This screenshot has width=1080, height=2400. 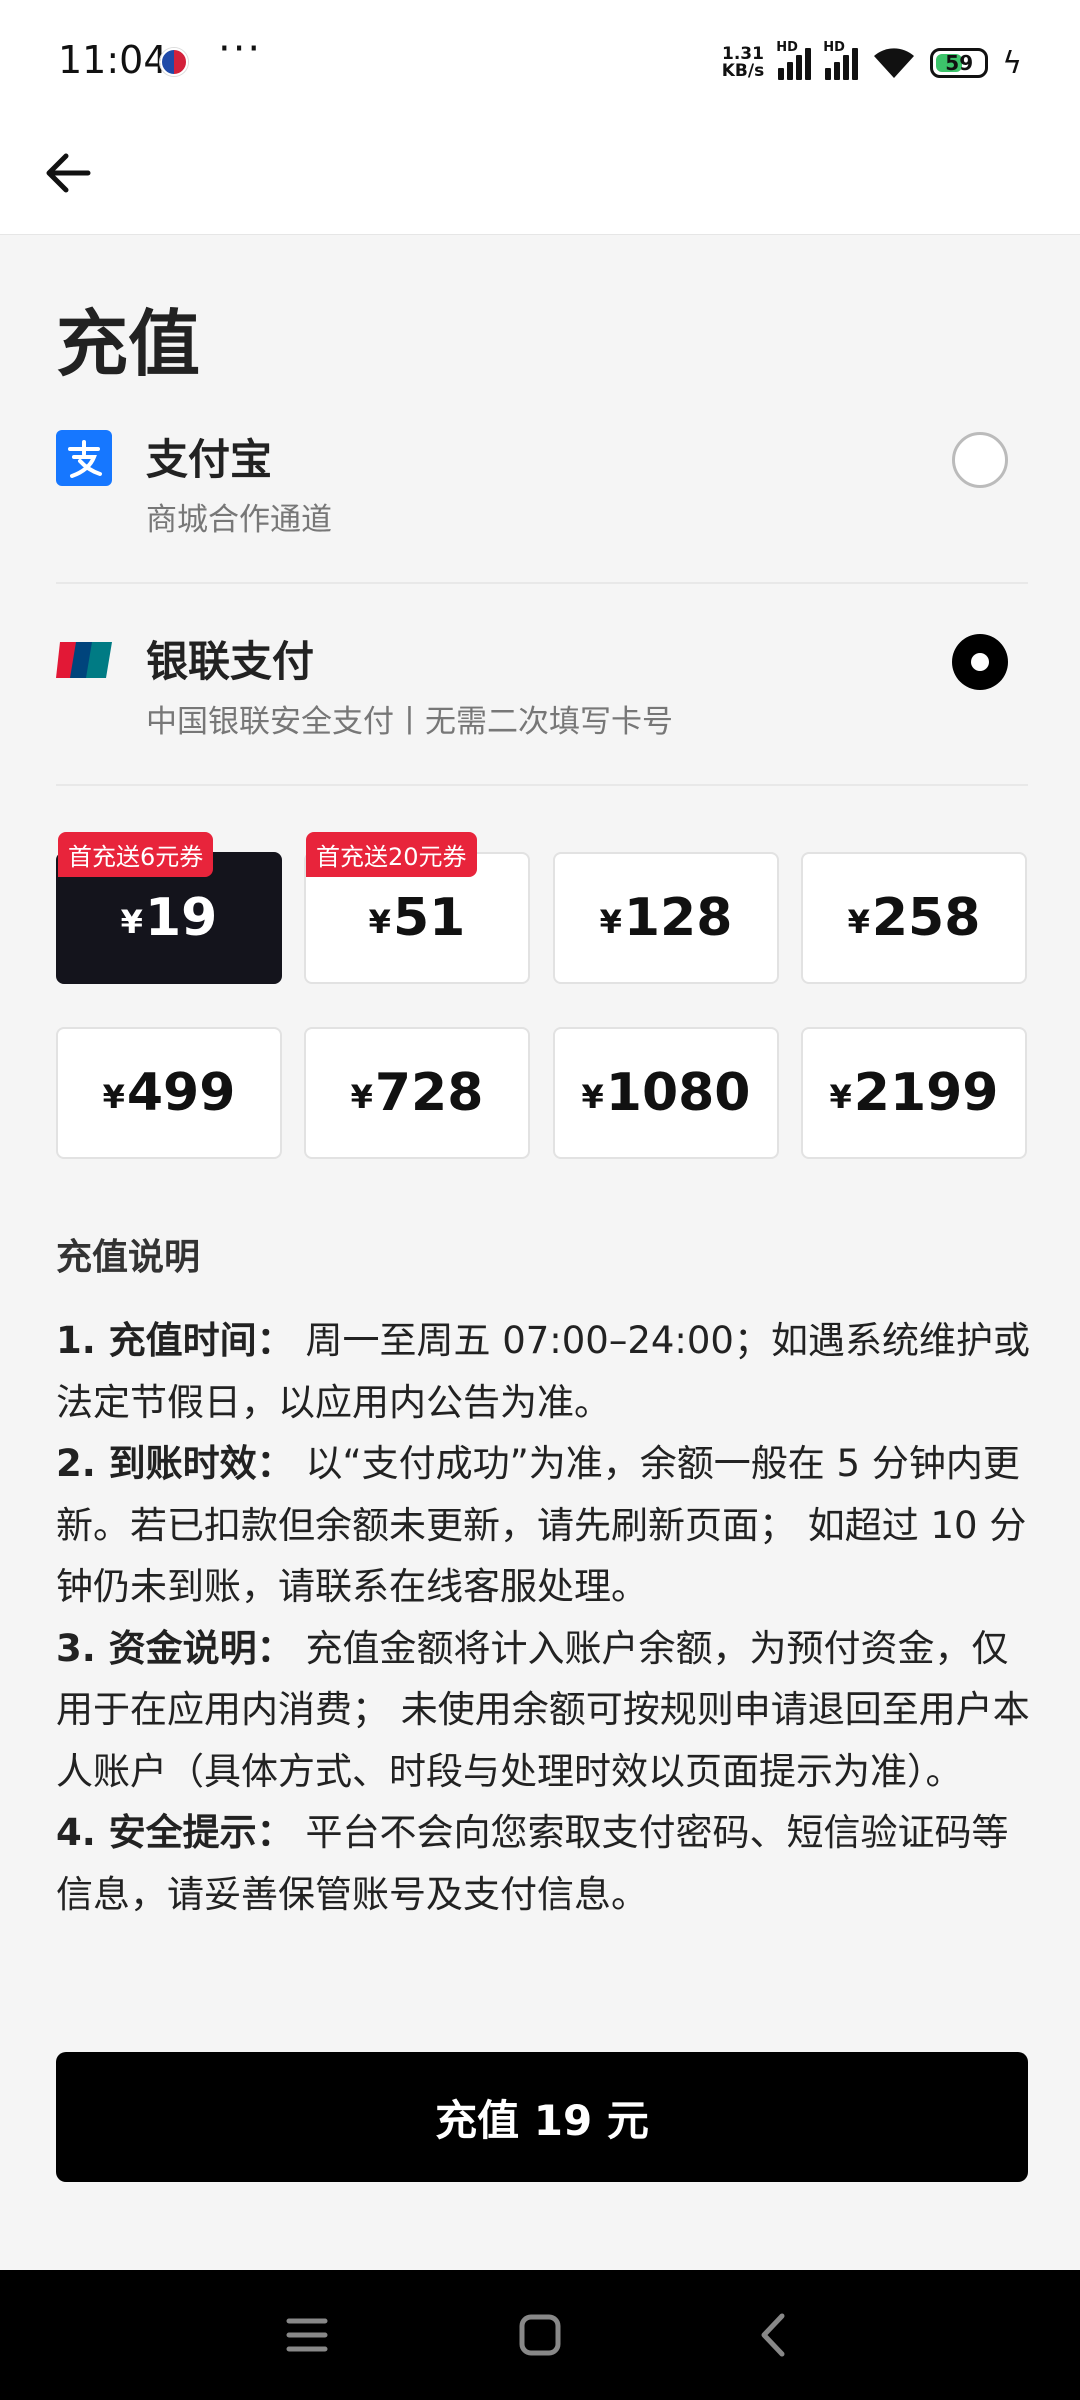 I want to click on amount-option-19: 首充送6元券 ¥19, so click(x=169, y=908).